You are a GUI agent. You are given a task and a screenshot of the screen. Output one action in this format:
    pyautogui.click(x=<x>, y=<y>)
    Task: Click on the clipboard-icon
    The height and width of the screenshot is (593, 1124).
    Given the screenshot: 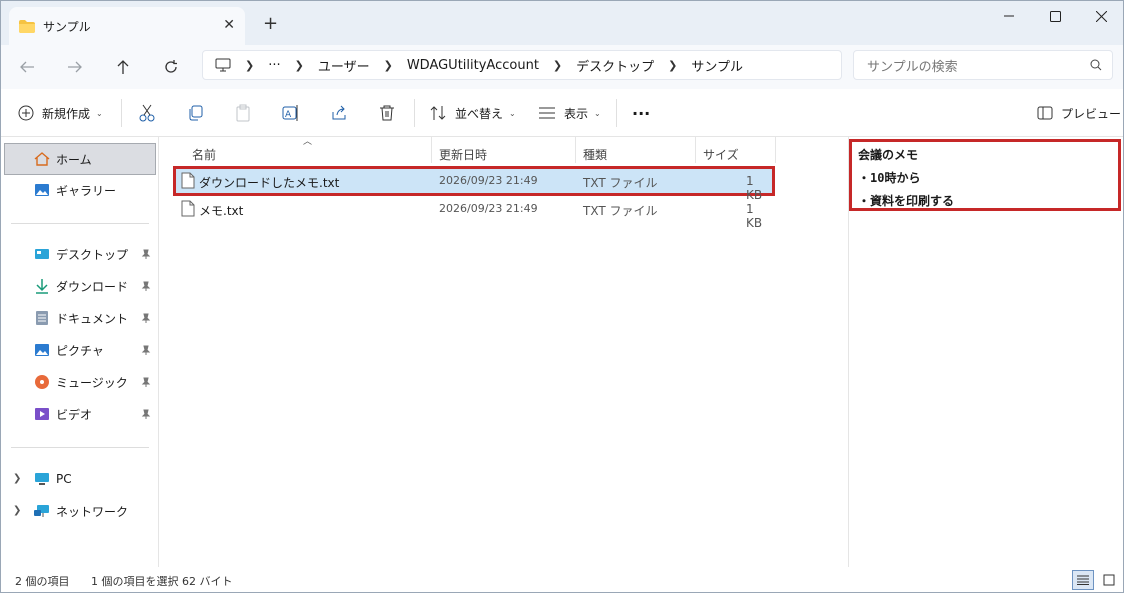 What is the action you would take?
    pyautogui.click(x=243, y=113)
    